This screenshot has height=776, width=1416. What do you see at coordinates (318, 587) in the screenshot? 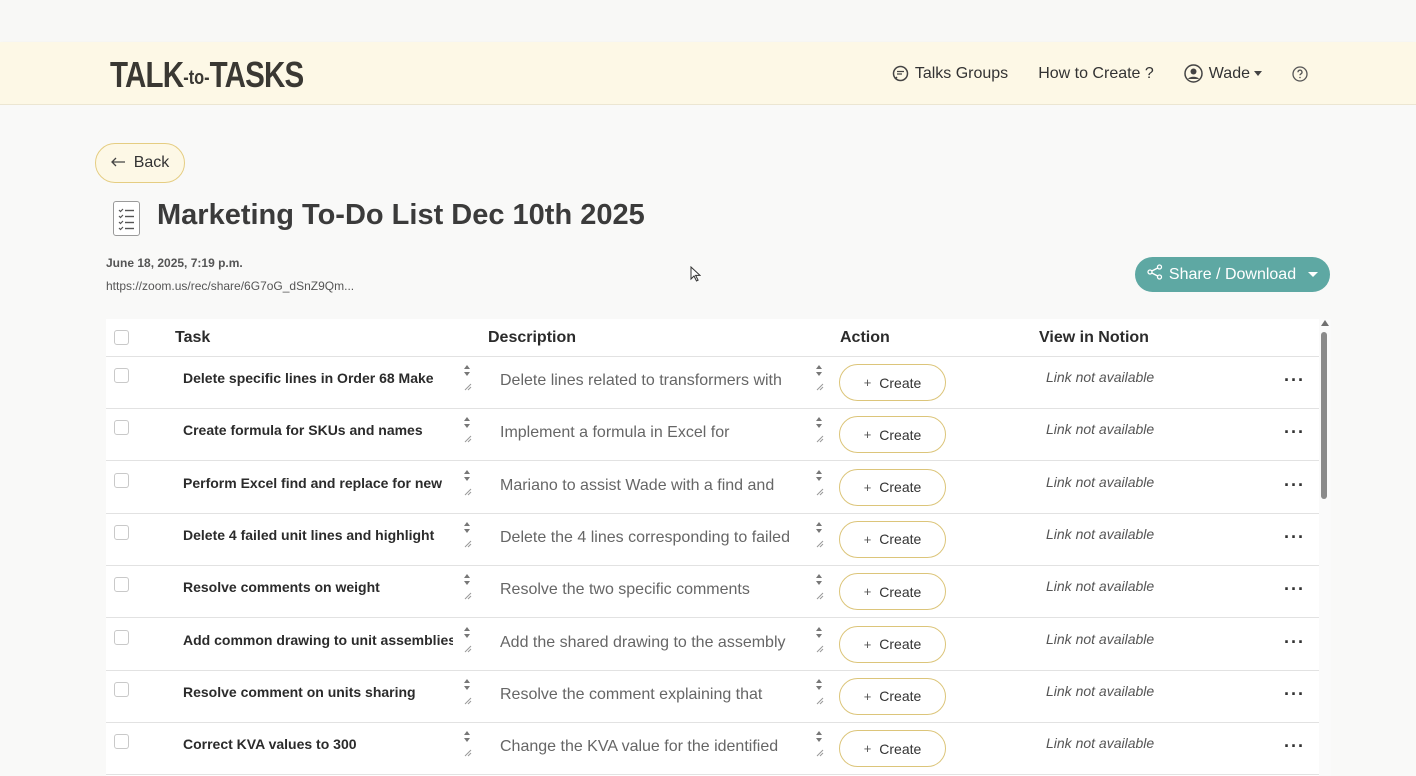
I see `task-title: Resolve comments on weight` at bounding box center [318, 587].